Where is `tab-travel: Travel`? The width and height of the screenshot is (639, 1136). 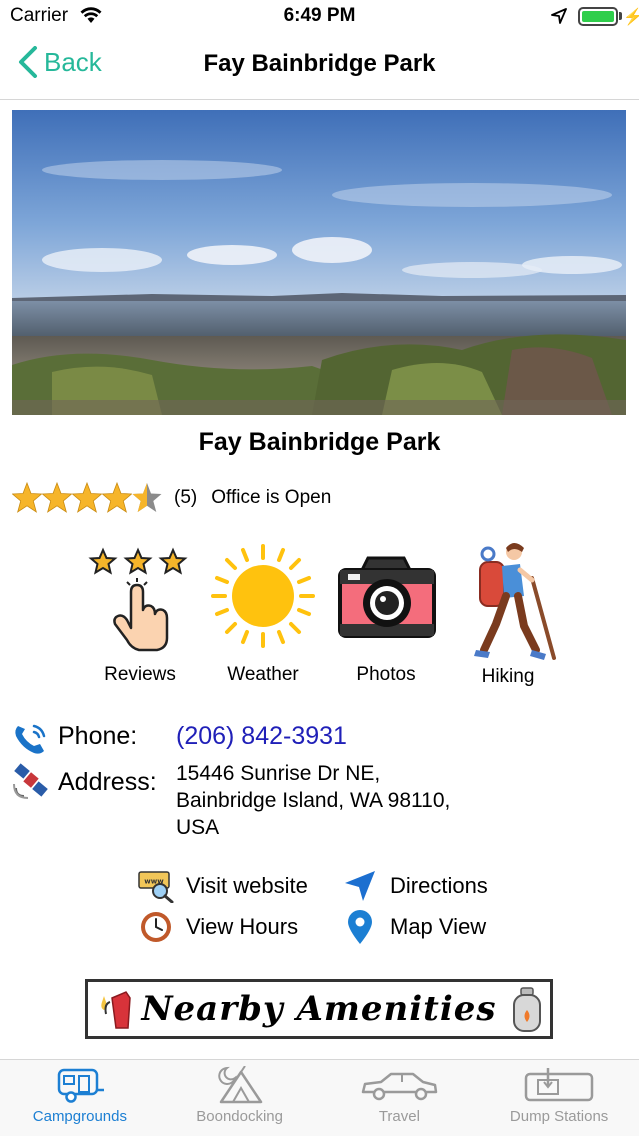
tab-travel: Travel is located at coordinates (400, 1098).